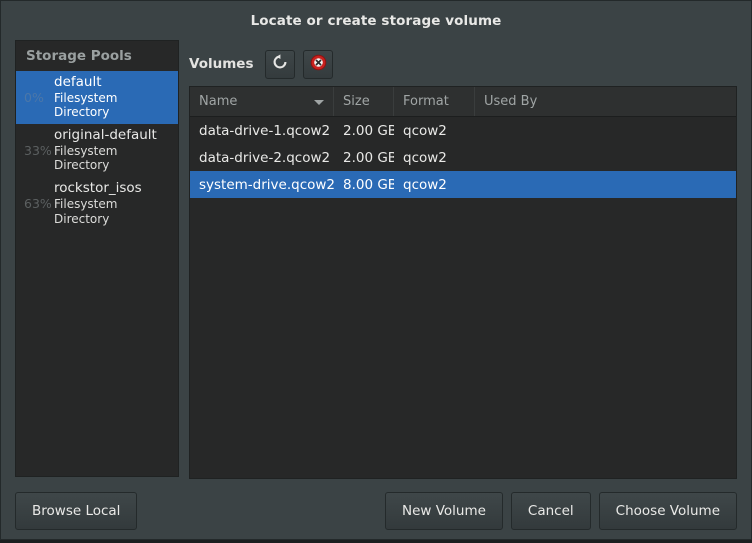  Describe the element at coordinates (221, 64) in the screenshot. I see `volumes-label: Volumes` at that location.